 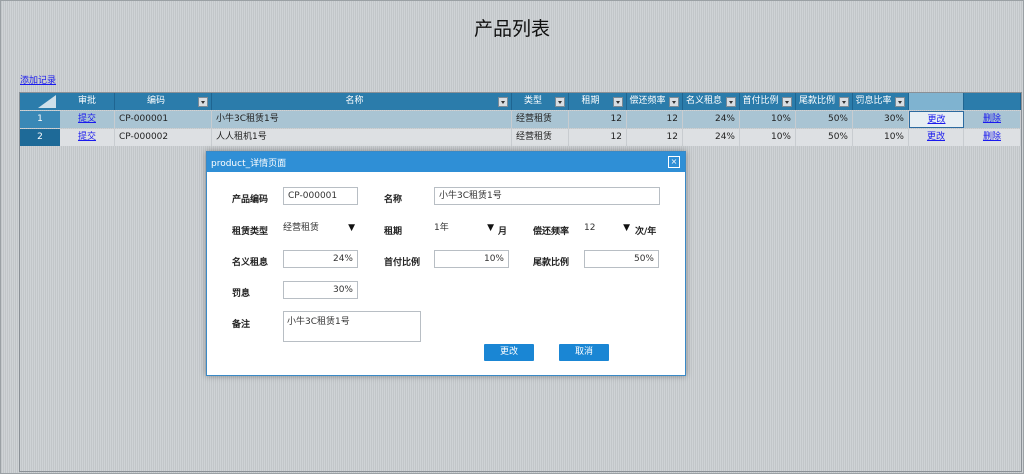 What do you see at coordinates (38, 79) in the screenshot?
I see `add-record-link: 添加记录` at bounding box center [38, 79].